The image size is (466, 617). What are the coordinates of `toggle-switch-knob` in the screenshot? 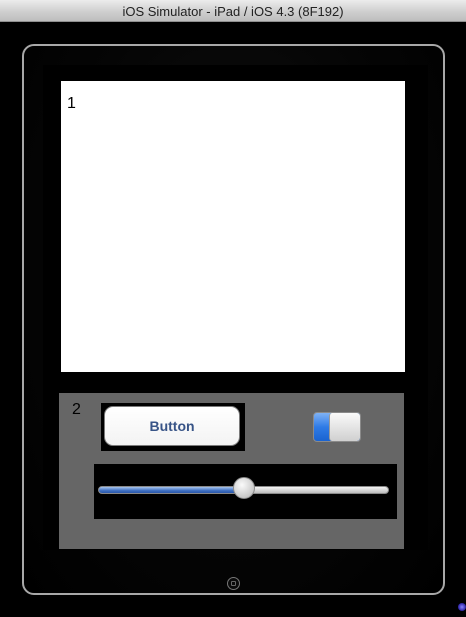 It's located at (344, 427).